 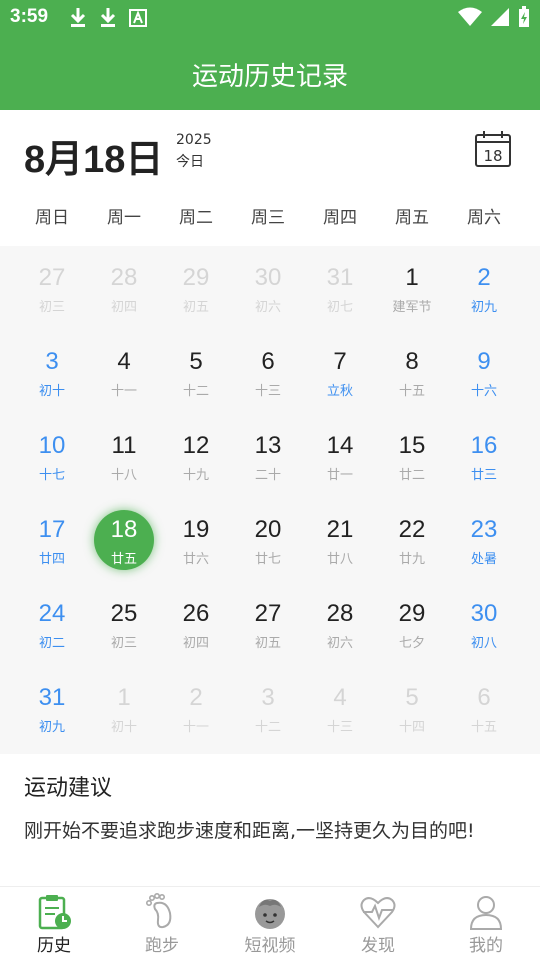 What do you see at coordinates (483, 475) in the screenshot?
I see `day-lunar-label: 廿三` at bounding box center [483, 475].